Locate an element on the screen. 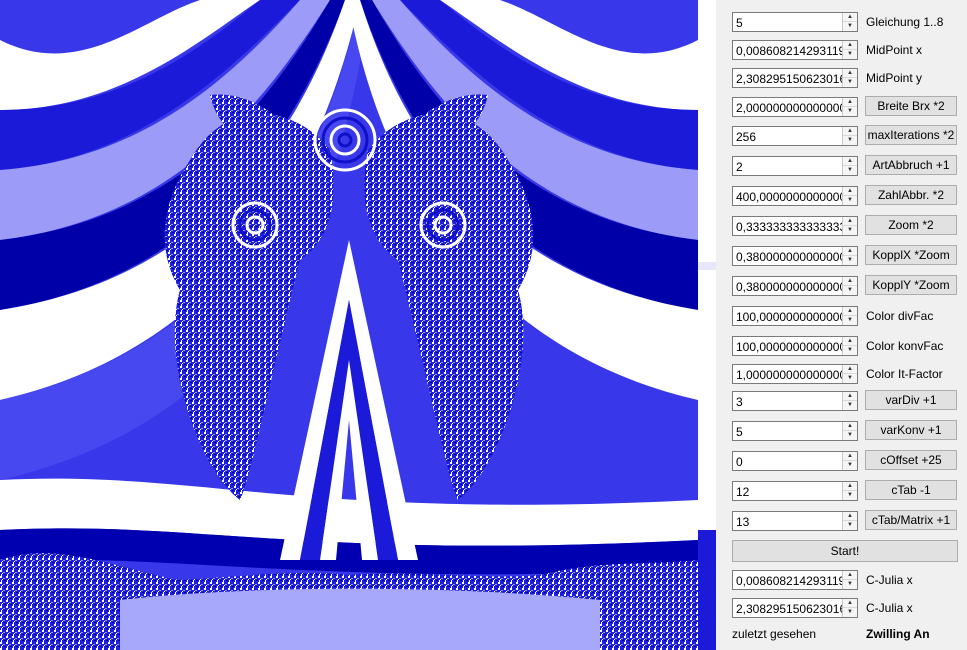  param-value: 2,3082951506230169 is located at coordinates (790, 79).